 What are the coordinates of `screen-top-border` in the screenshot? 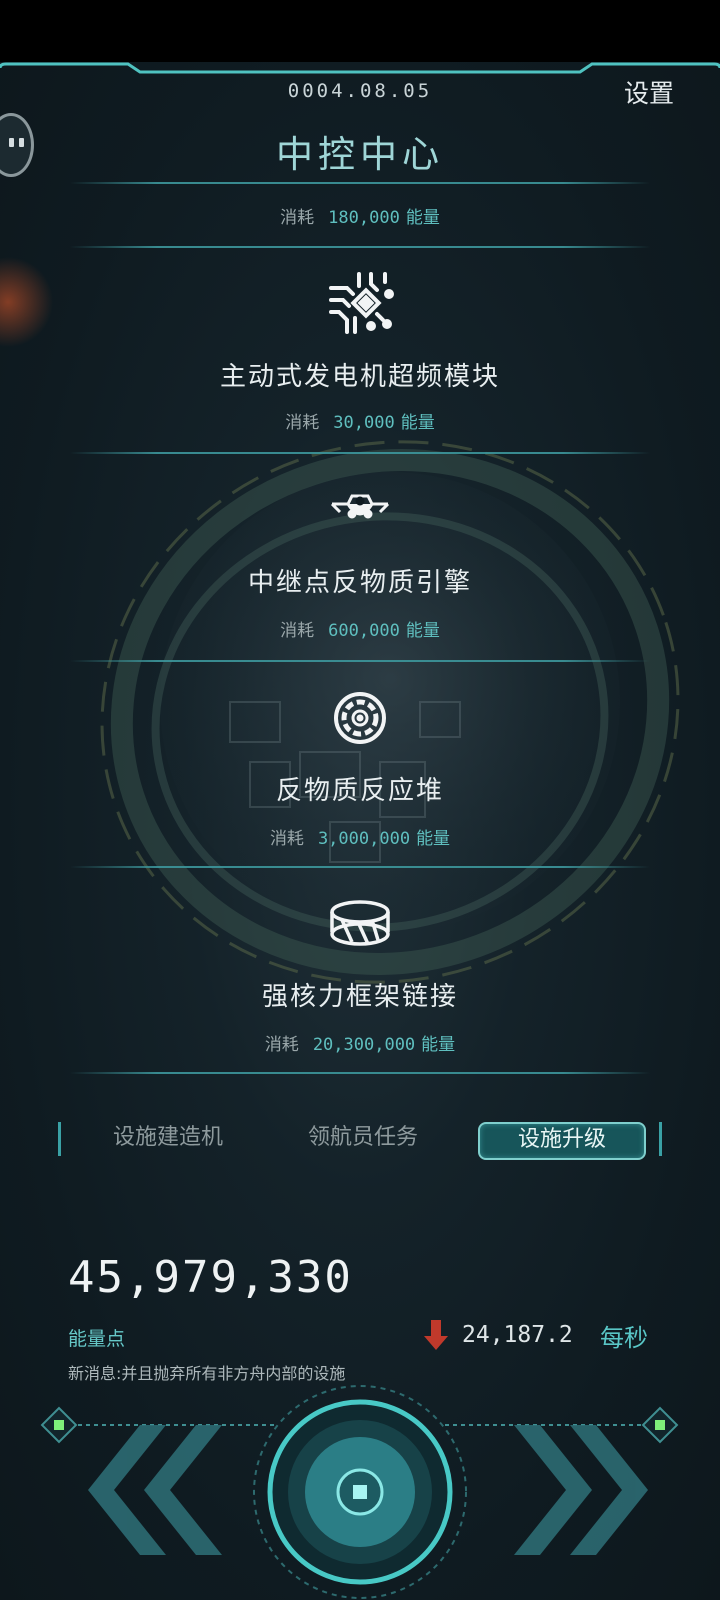 It's located at (360, 68).